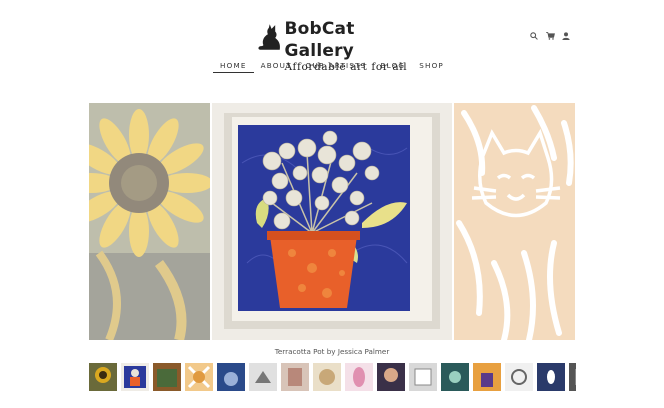  I want to click on nav-home: HOME, so click(233, 67).